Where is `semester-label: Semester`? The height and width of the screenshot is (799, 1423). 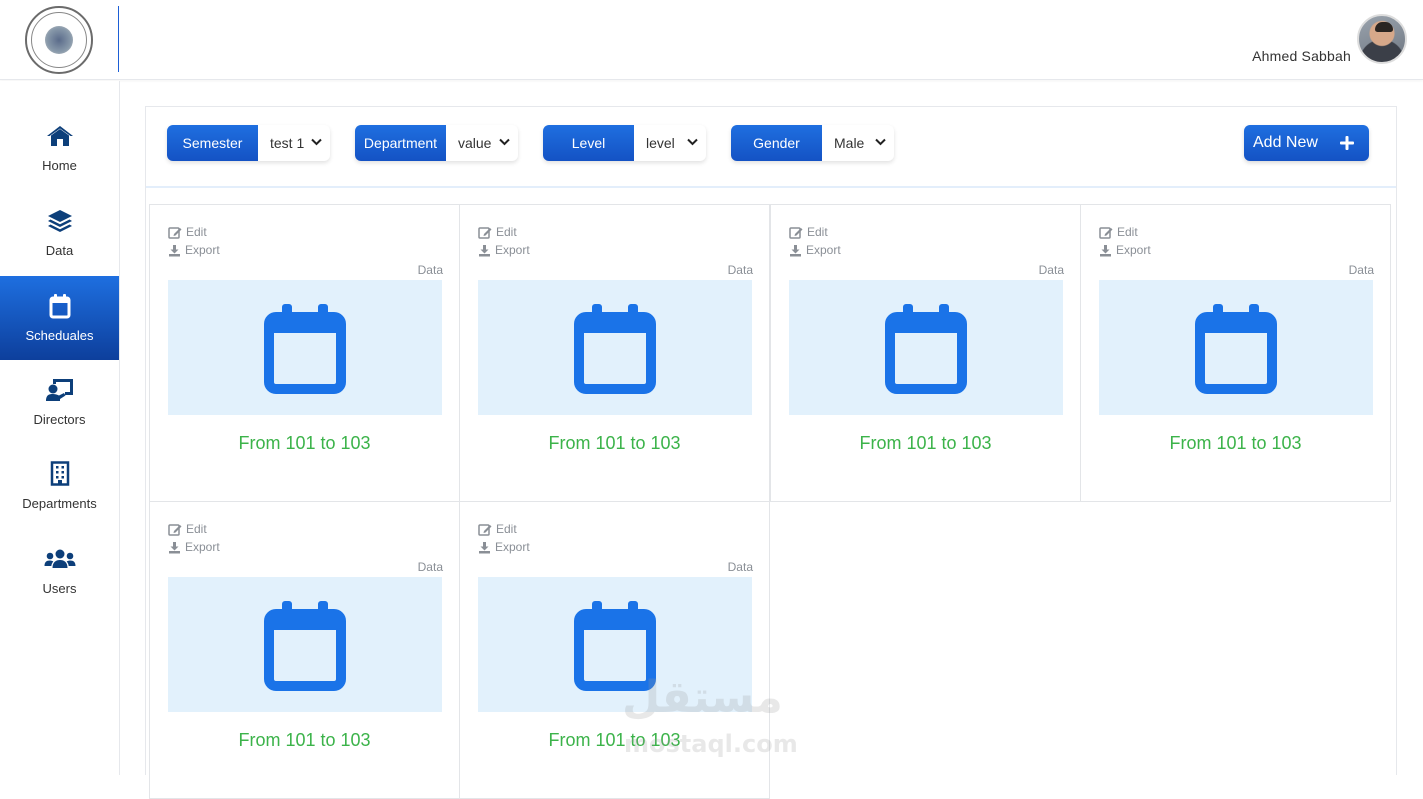
semester-label: Semester is located at coordinates (212, 143).